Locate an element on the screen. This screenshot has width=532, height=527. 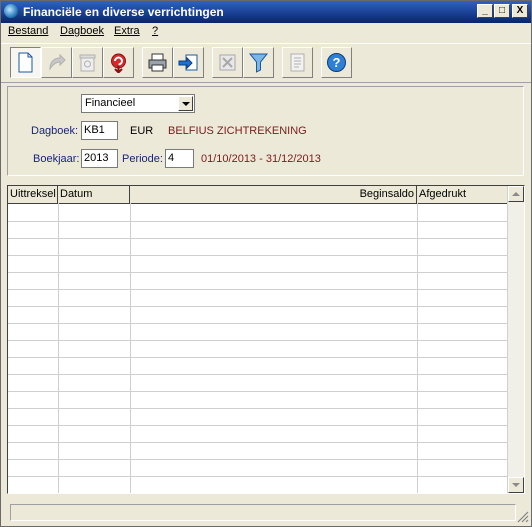
help-button: ? is located at coordinates (336, 62).